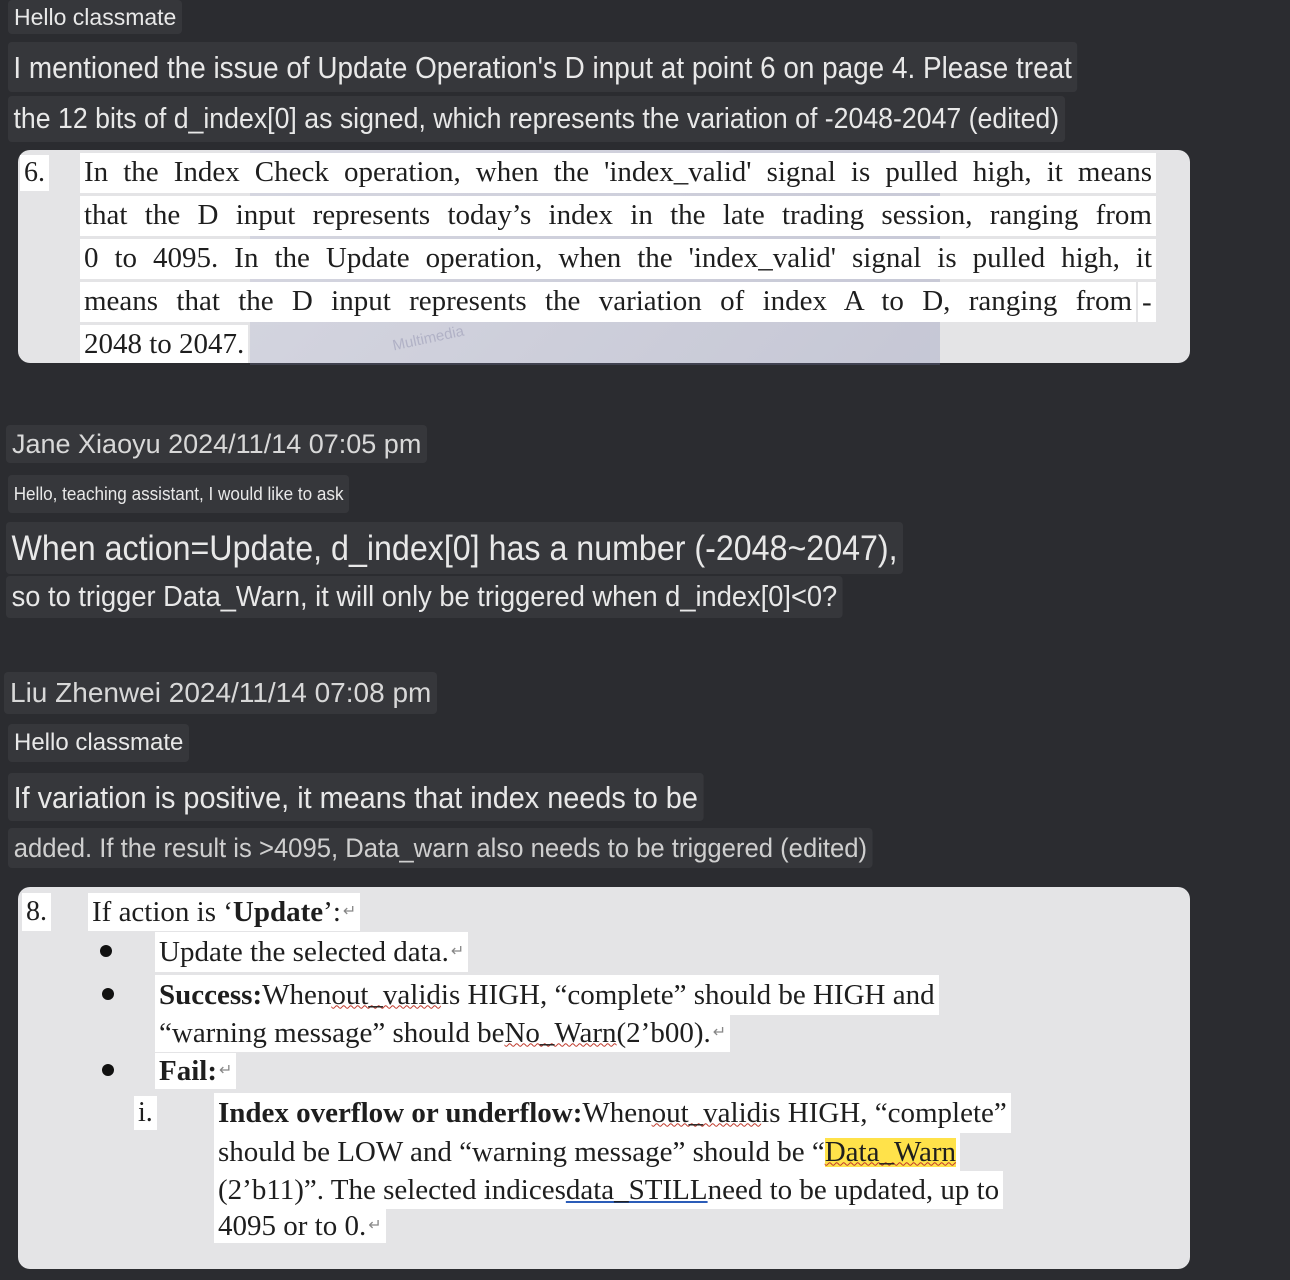 This screenshot has height=1280, width=1290. I want to click on greeting-text: Hello classmate, so click(95, 17).